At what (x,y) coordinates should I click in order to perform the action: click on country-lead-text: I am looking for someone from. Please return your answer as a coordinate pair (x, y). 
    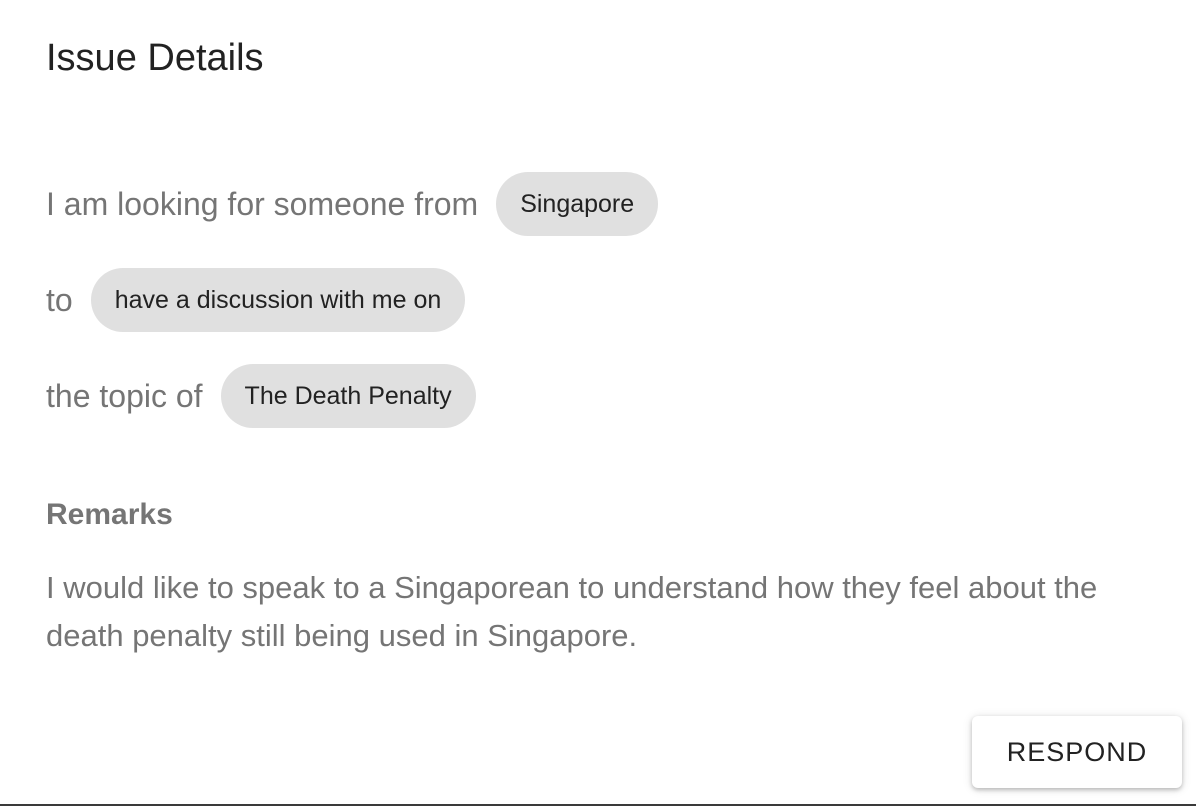
    Looking at the image, I should click on (262, 203).